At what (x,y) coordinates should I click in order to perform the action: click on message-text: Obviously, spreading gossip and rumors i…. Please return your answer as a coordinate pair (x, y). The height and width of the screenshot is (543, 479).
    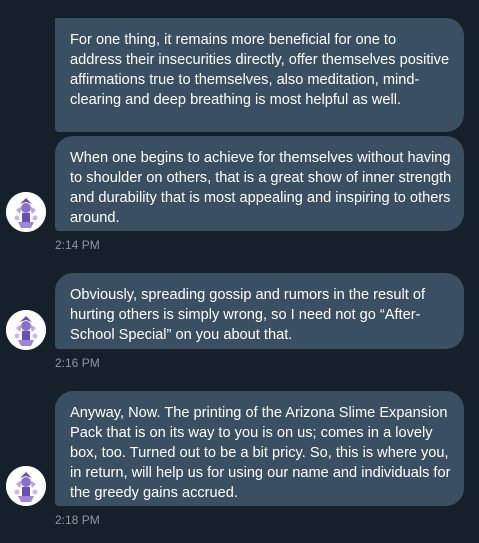
    Looking at the image, I should click on (248, 315).